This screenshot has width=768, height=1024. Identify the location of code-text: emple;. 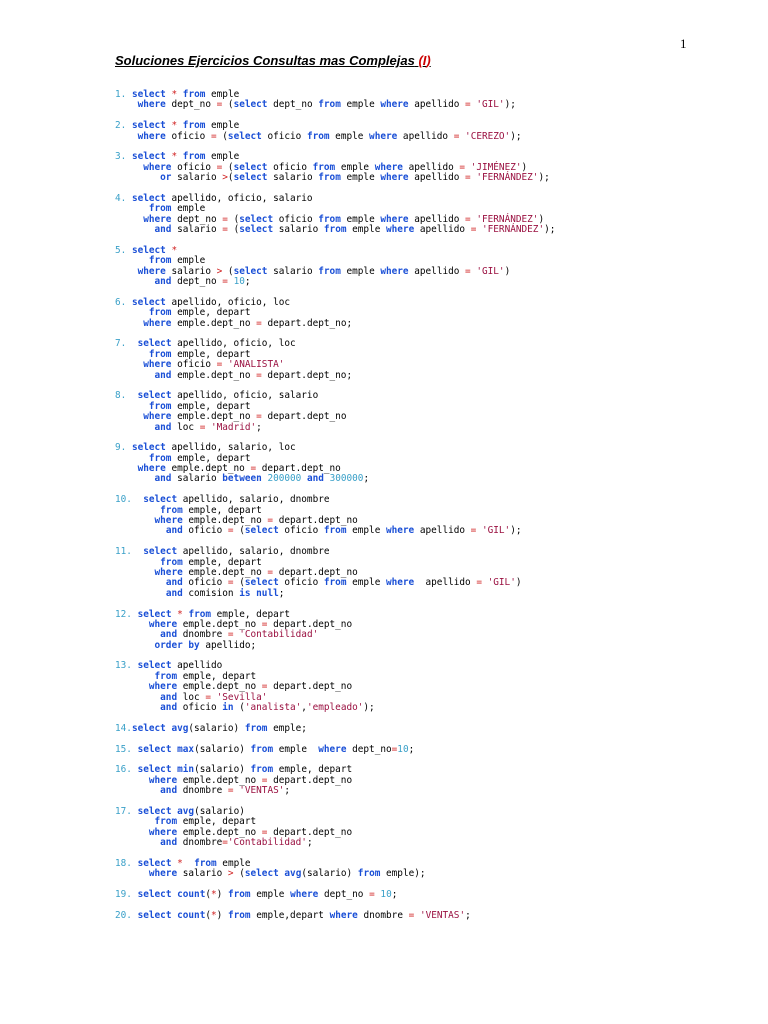
(287, 728).